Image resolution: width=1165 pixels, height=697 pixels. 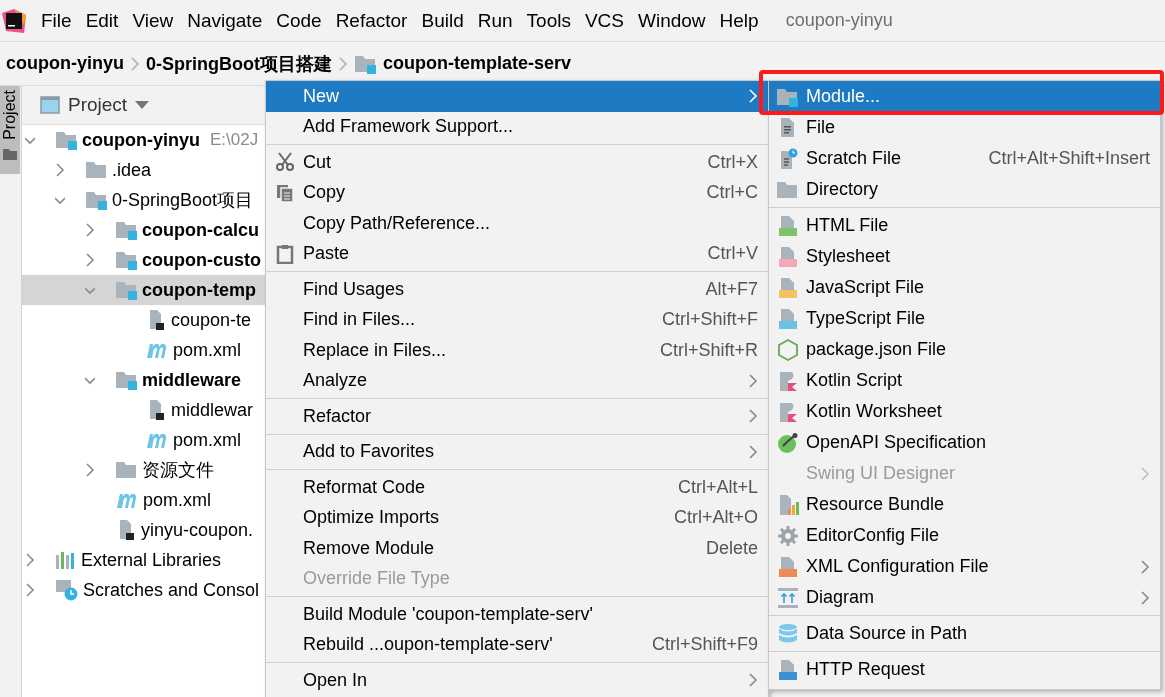 What do you see at coordinates (964, 380) in the screenshot?
I see `menu-item: Kotlin Script` at bounding box center [964, 380].